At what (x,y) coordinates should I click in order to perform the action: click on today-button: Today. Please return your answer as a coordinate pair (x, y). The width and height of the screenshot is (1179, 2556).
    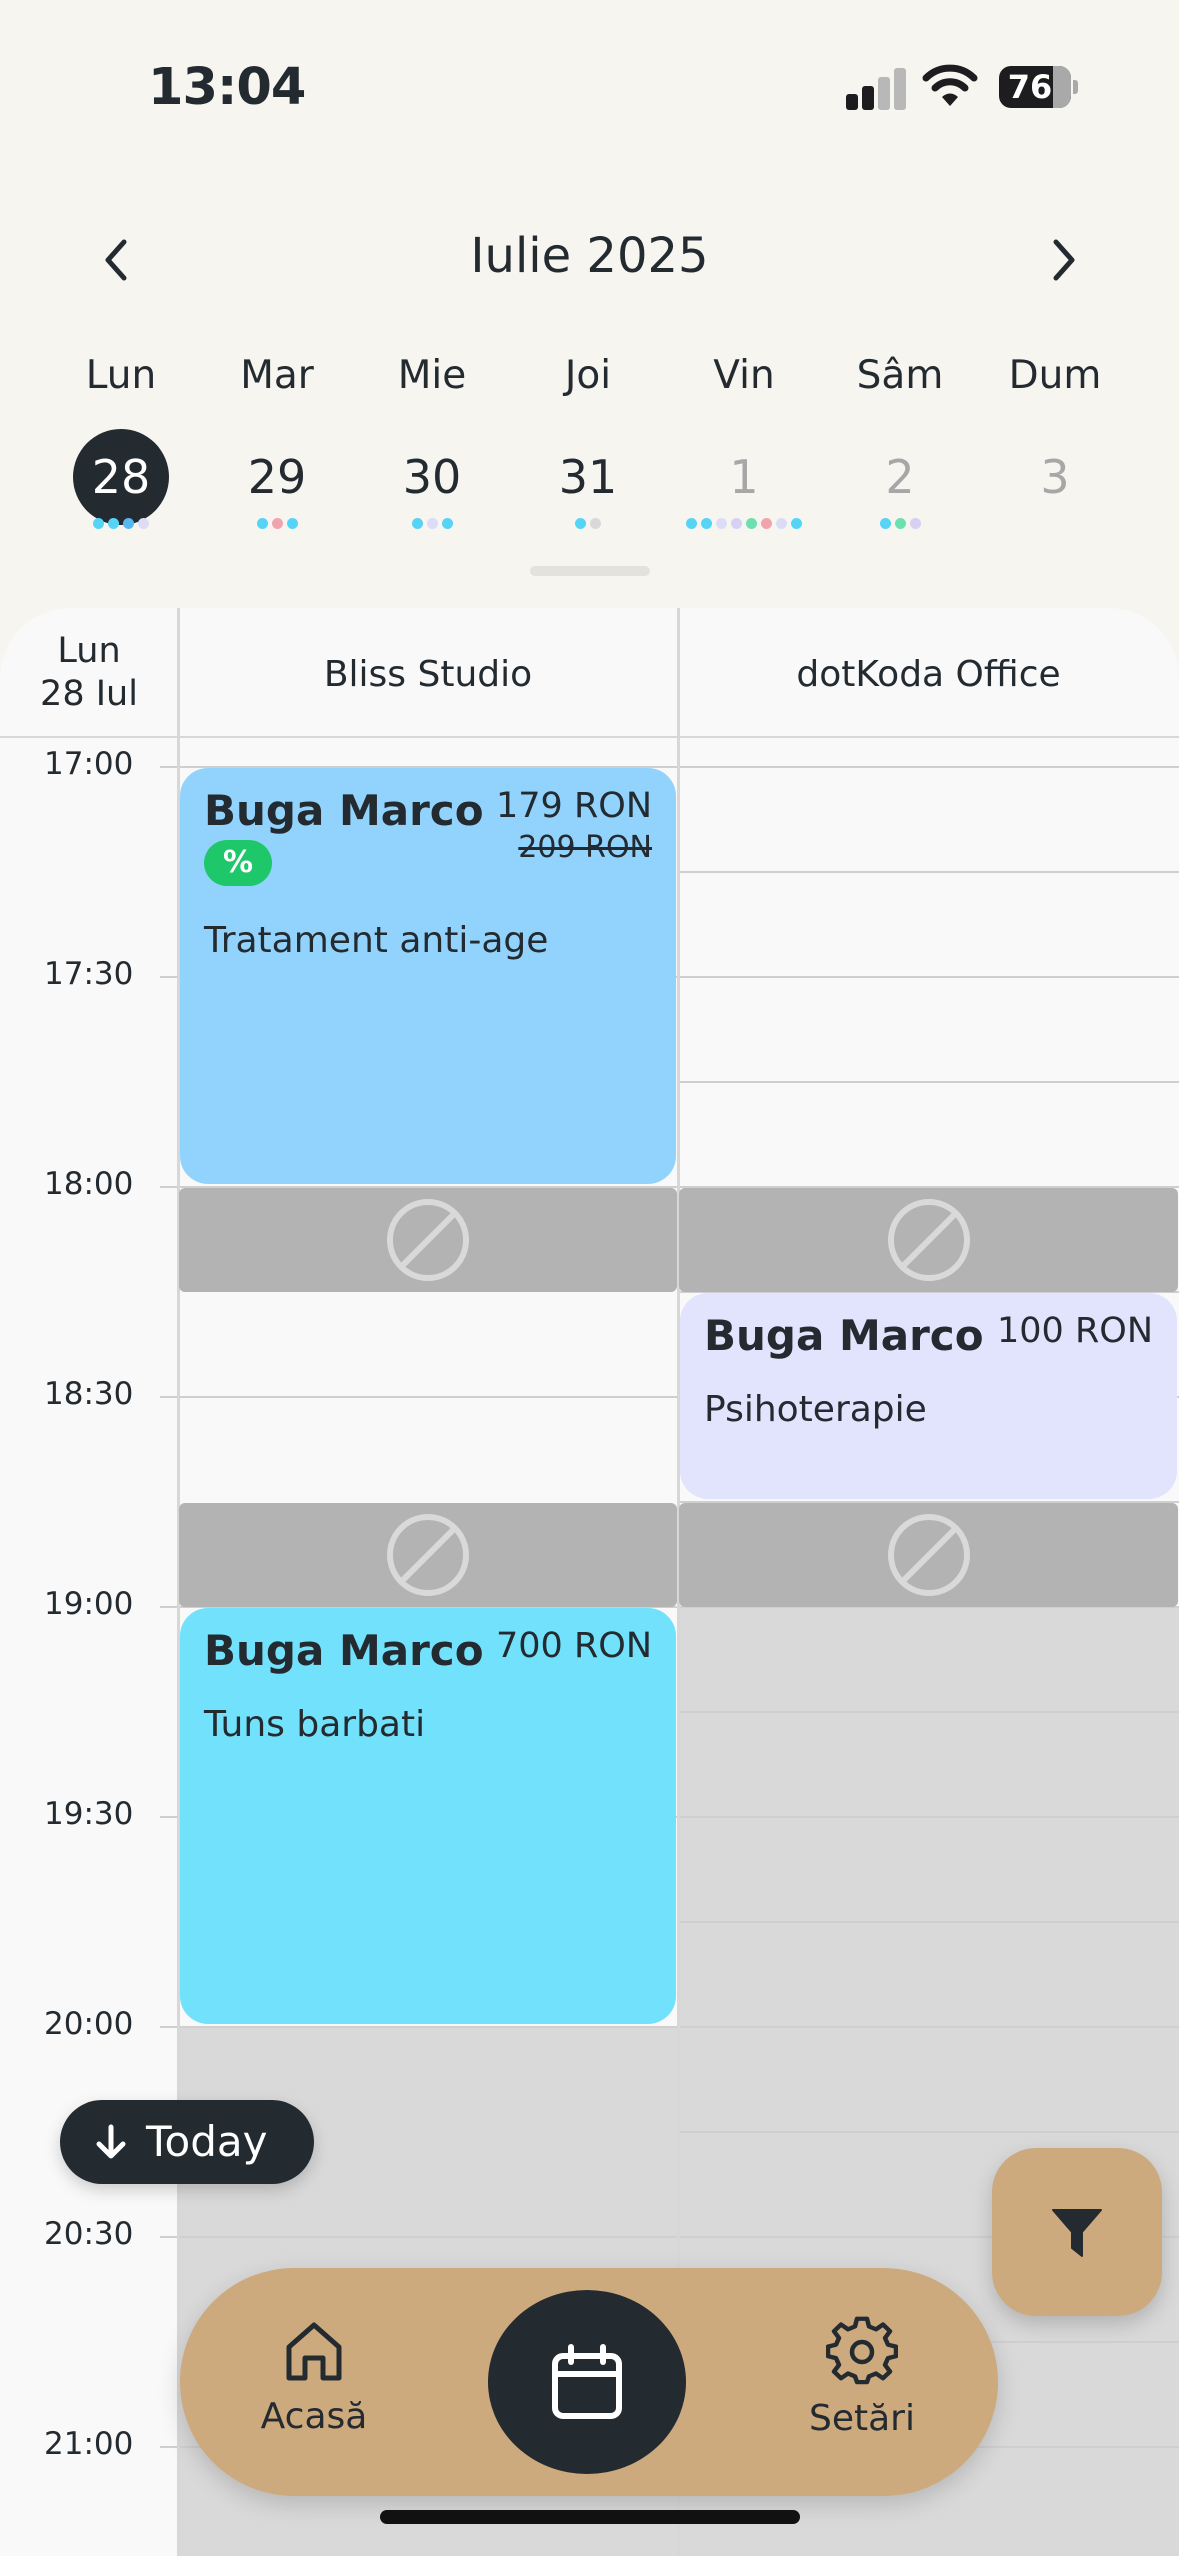
    Looking at the image, I should click on (187, 2142).